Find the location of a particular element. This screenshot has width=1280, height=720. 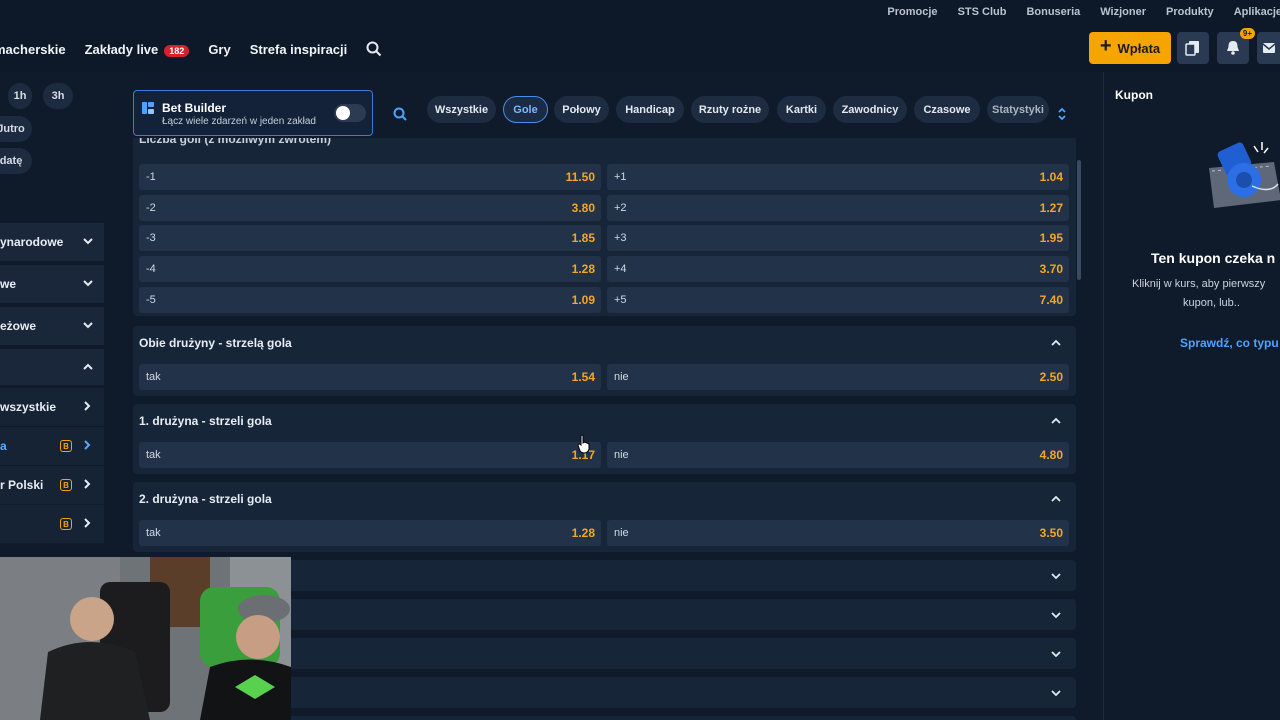

webcam-video is located at coordinates (145, 638).